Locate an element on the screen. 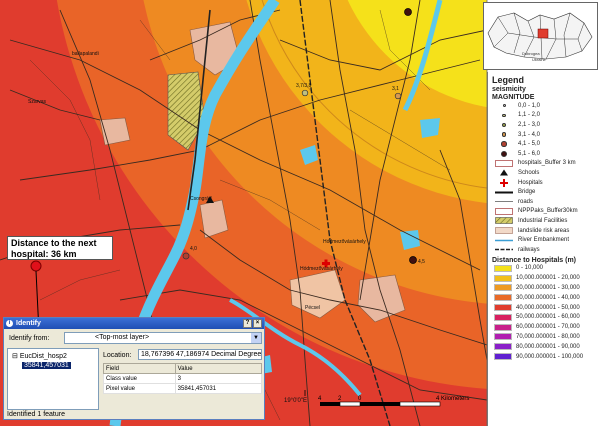  quake-label: 3,7/3,8 is located at coordinates (304, 86).